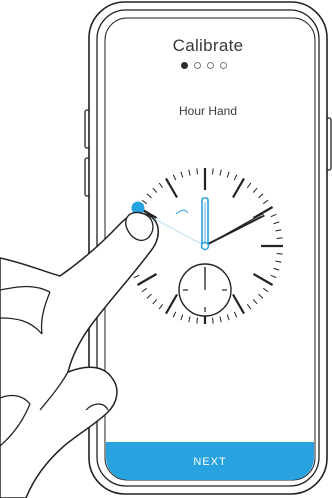 The height and width of the screenshot is (498, 332). Describe the element at coordinates (210, 461) in the screenshot. I see `next-button: NEXT` at that location.